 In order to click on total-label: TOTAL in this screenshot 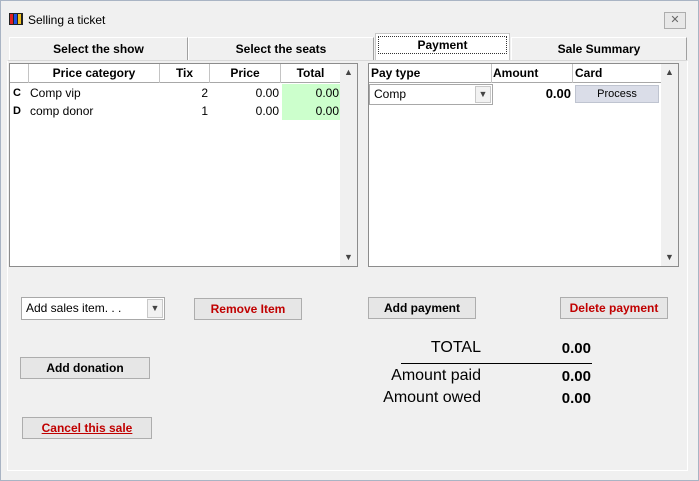, I will do `click(455, 347)`.